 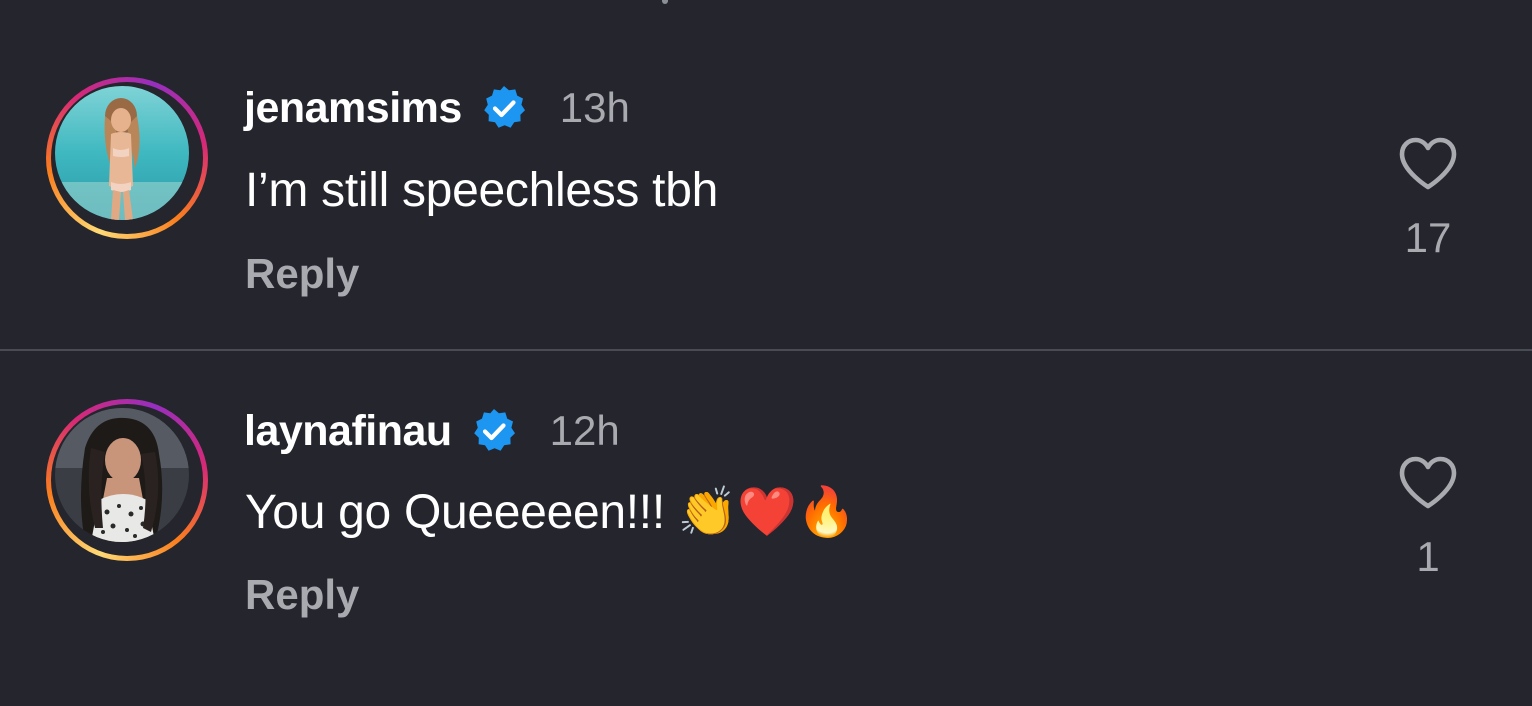 I want to click on username: jenamsims, so click(x=353, y=108).